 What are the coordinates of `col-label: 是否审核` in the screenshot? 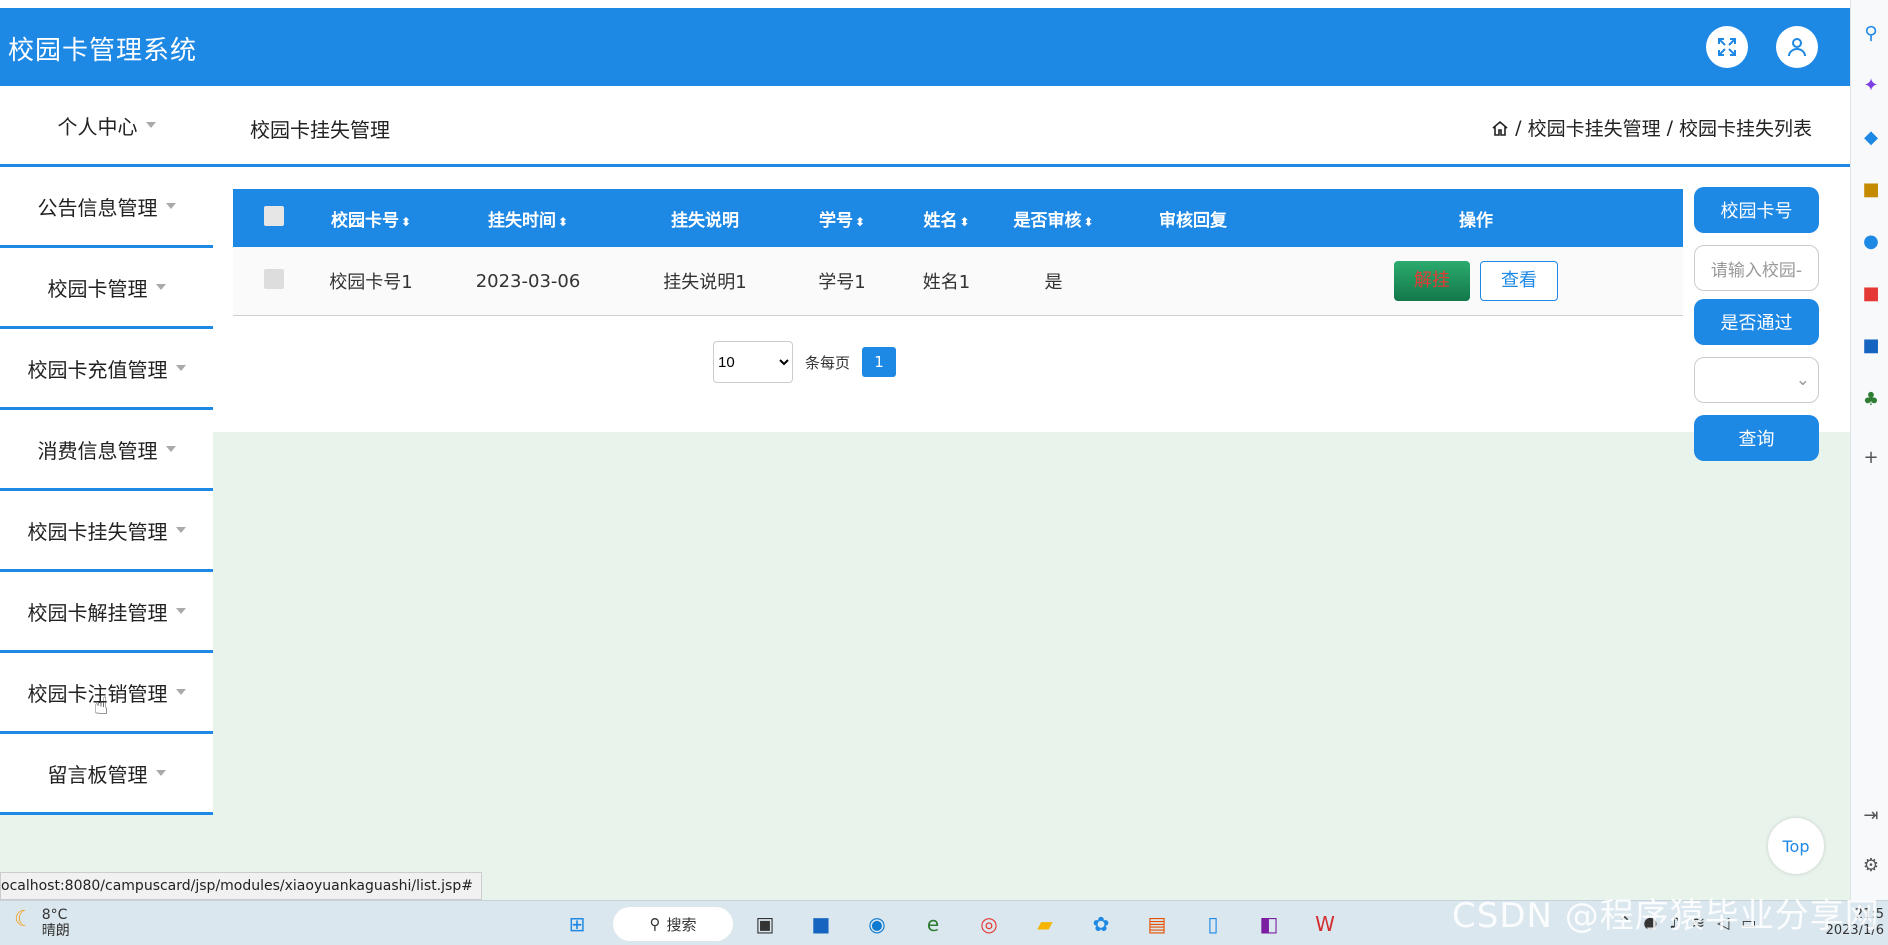 It's located at (1047, 220).